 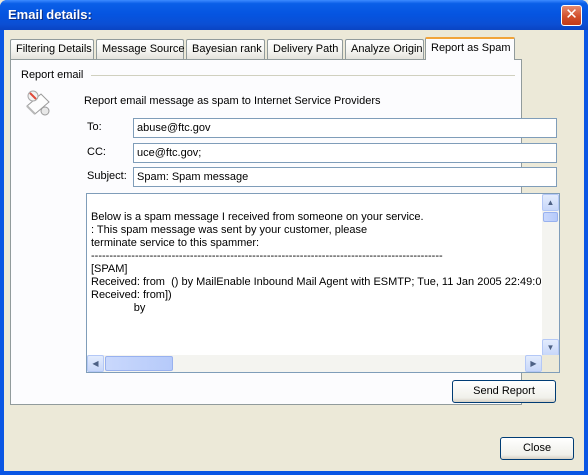 What do you see at coordinates (107, 176) in the screenshot?
I see `subject-label: Subject:` at bounding box center [107, 176].